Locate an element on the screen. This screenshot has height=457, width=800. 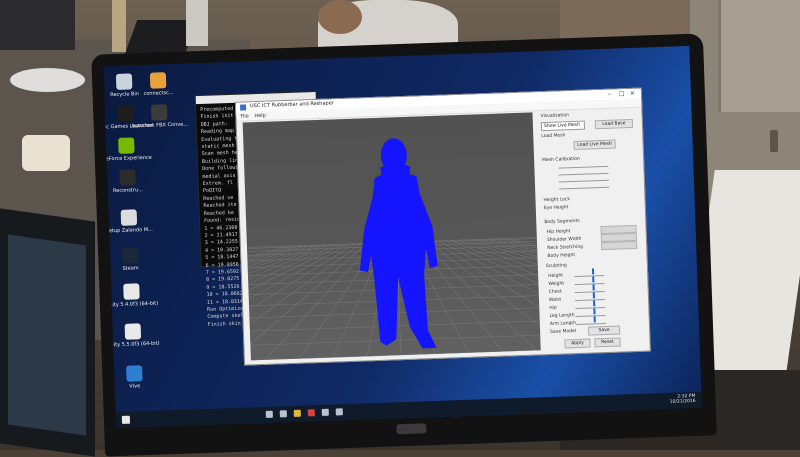
mouse is located at coordinates (47, 80).